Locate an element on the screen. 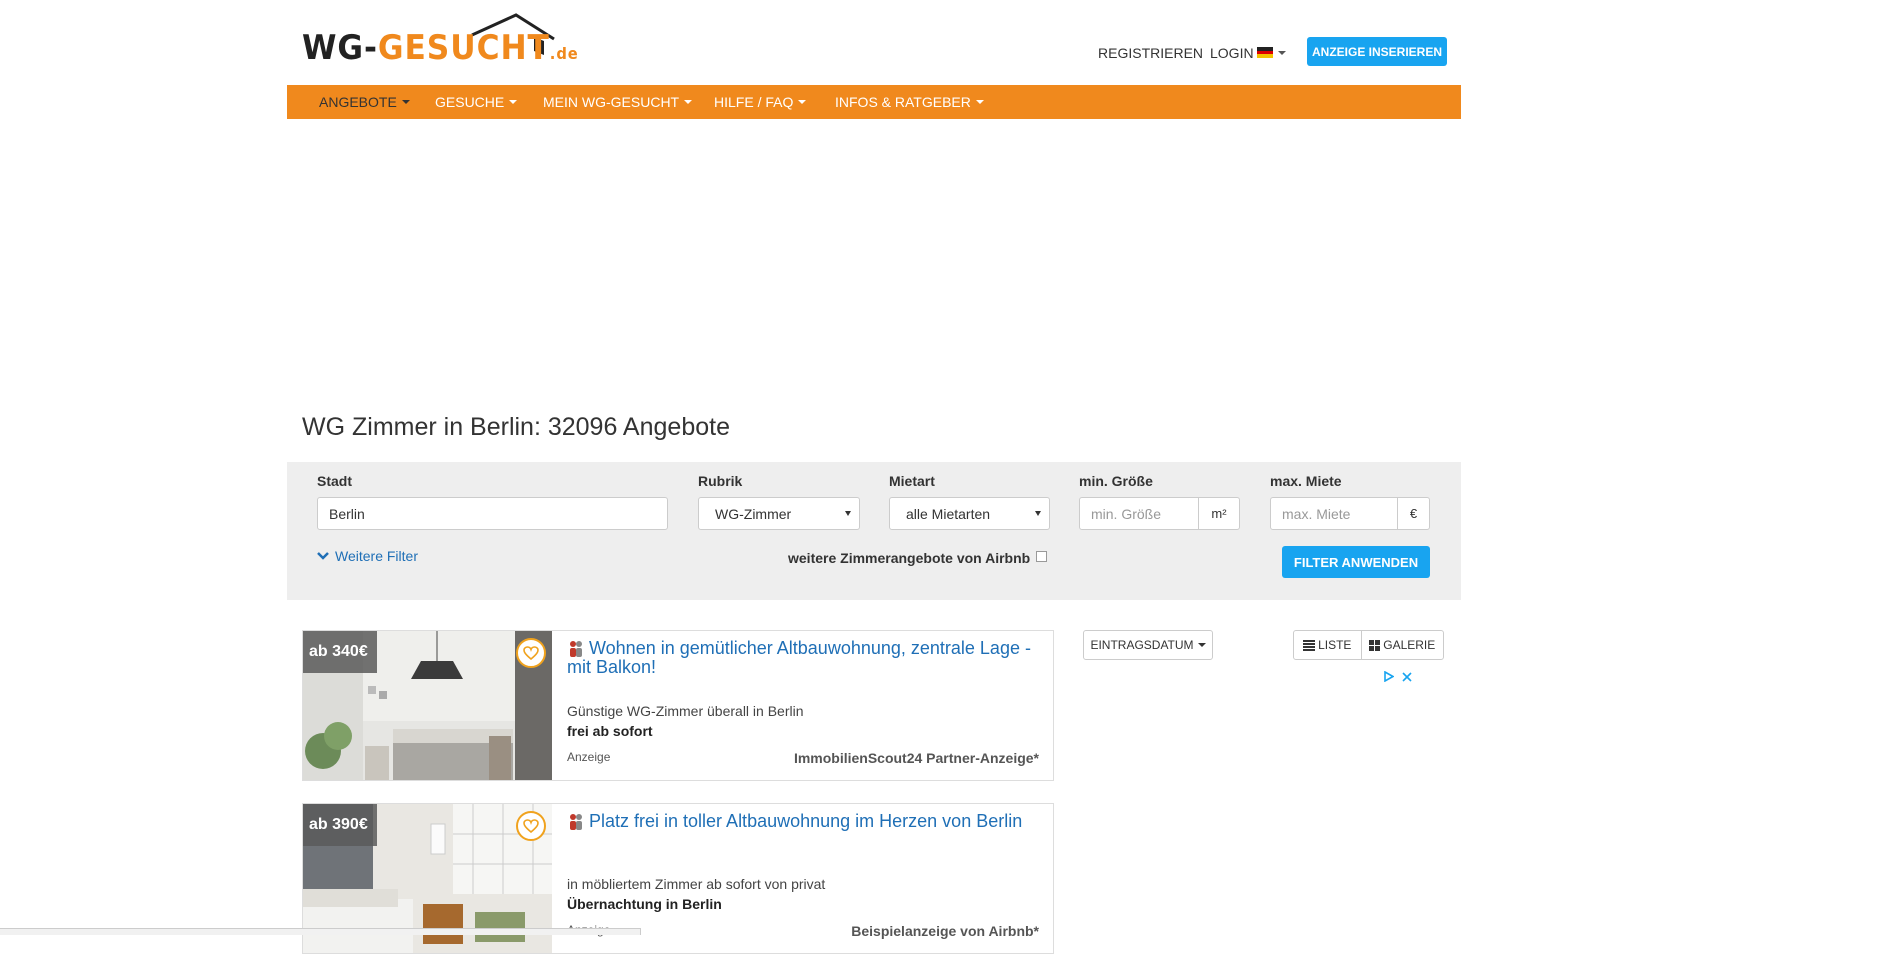 The width and height of the screenshot is (1891, 954). price-badge: ab 390€ is located at coordinates (340, 825).